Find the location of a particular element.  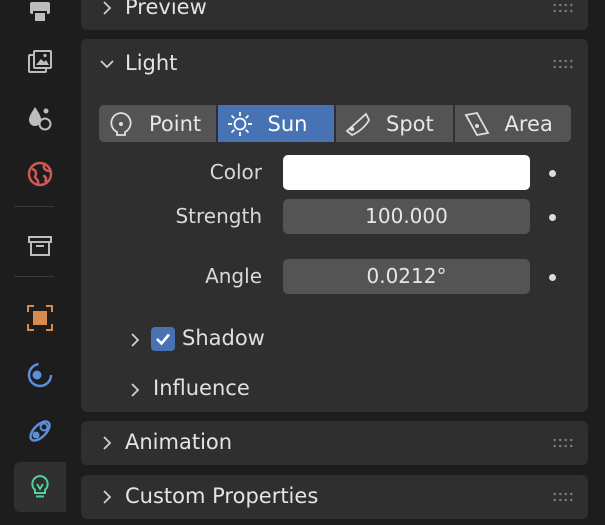

light-type-label: Sun is located at coordinates (287, 123).